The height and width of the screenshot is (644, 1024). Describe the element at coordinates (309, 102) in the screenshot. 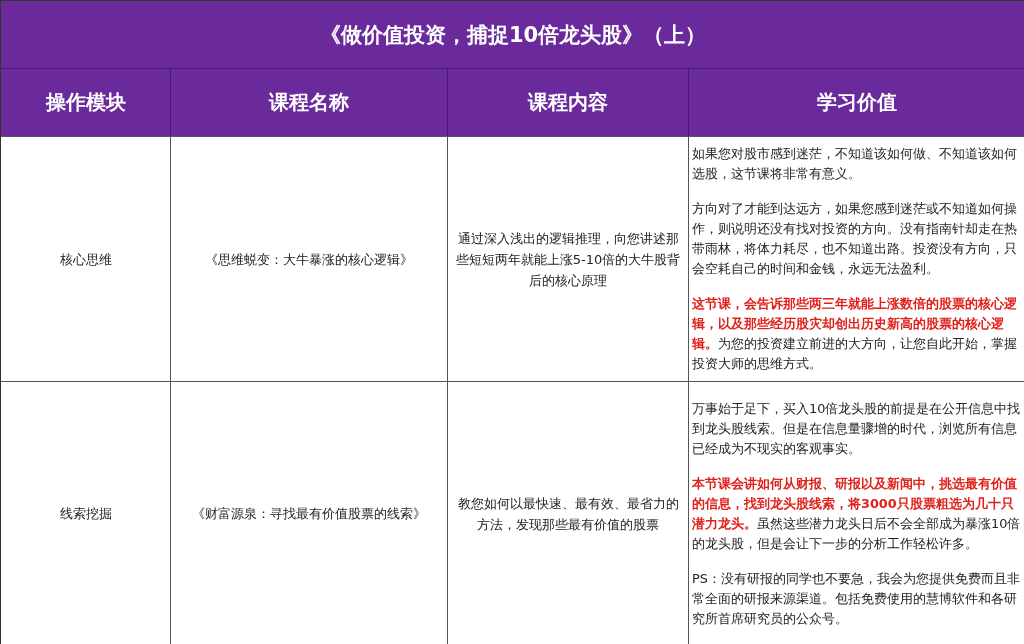

I see `column-header: 课程名称` at that location.